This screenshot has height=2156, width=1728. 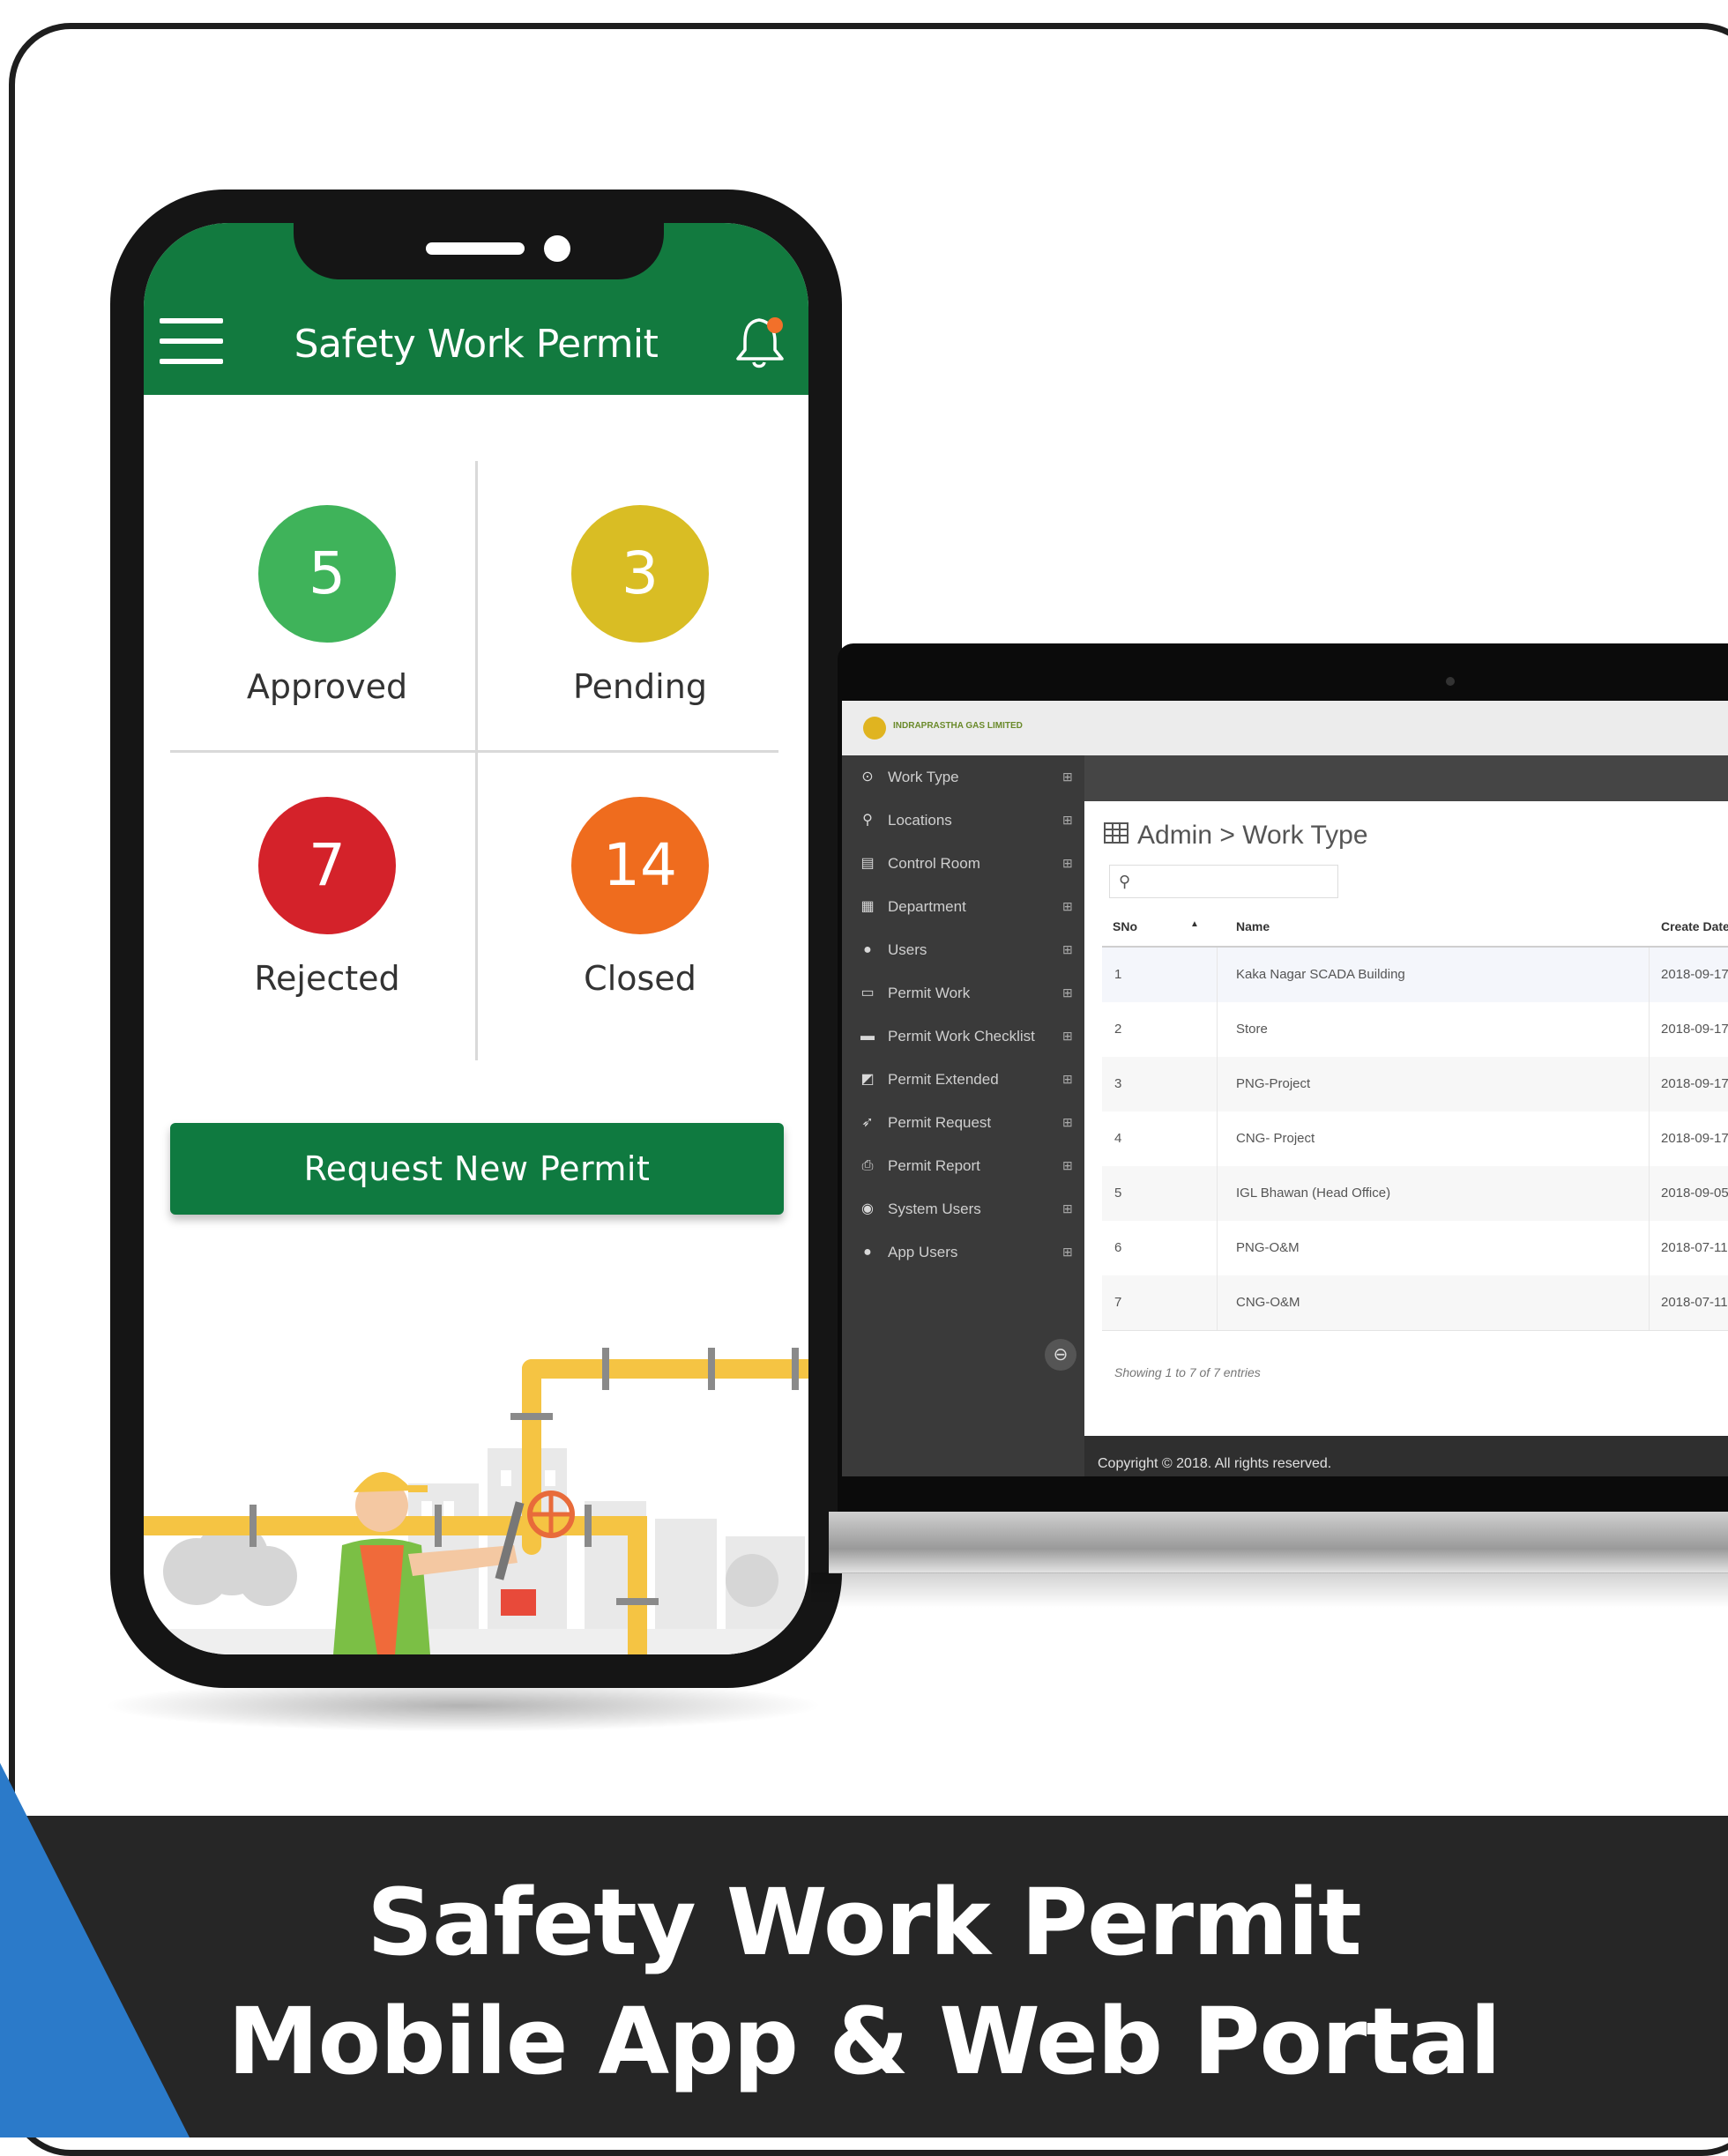 I want to click on column-header-name: Name, so click(x=1253, y=926).